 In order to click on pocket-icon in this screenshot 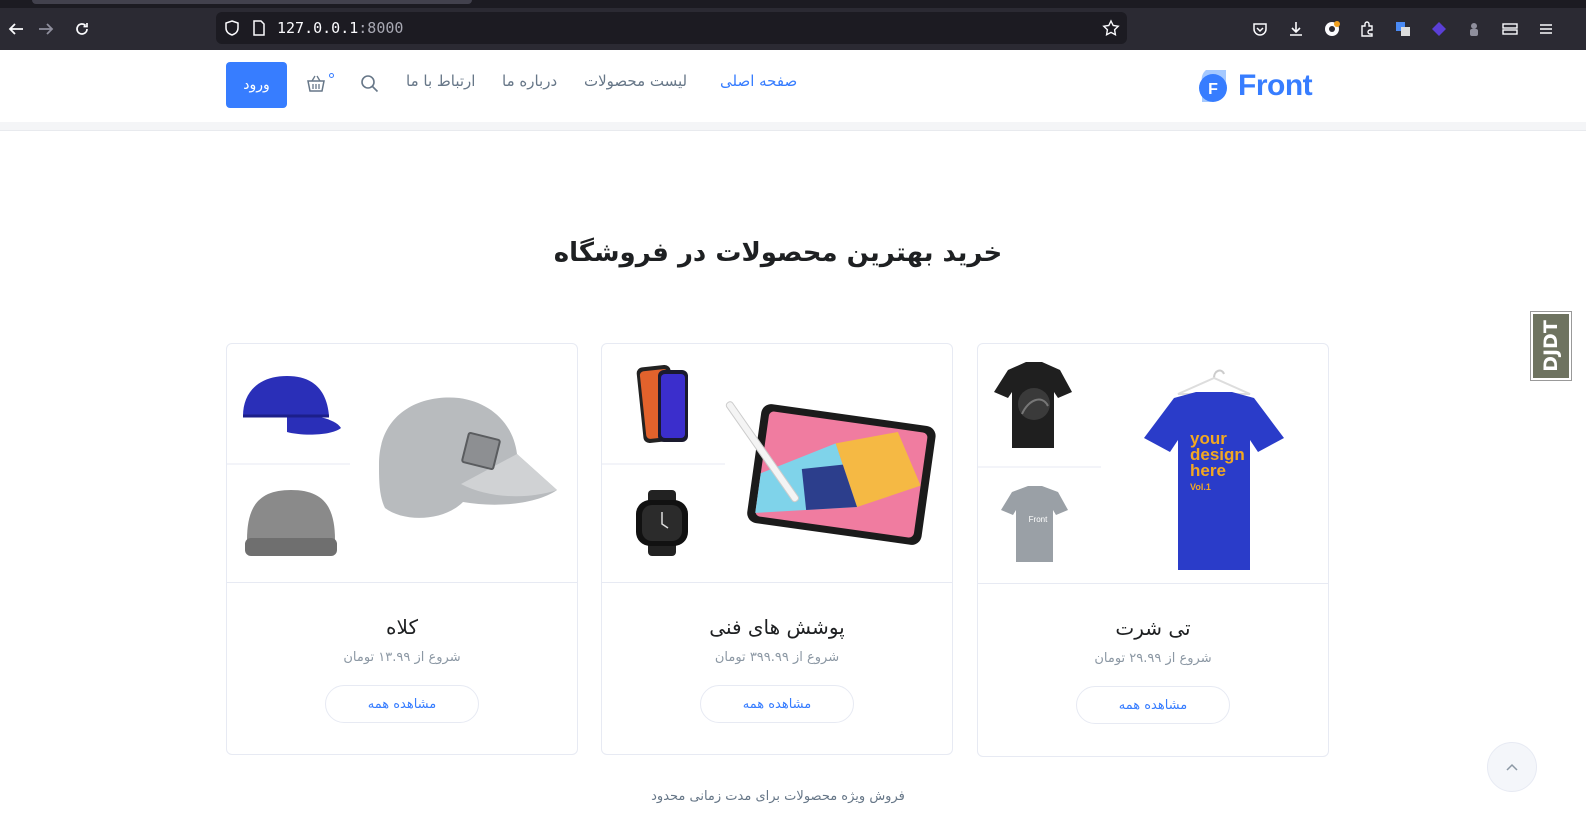, I will do `click(1260, 29)`.